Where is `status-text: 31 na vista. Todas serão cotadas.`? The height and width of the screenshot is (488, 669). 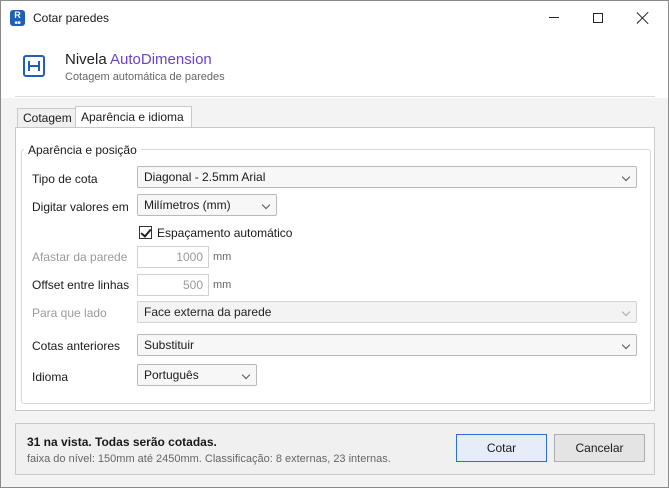 status-text: 31 na vista. Todas serão cotadas. is located at coordinates (122, 442).